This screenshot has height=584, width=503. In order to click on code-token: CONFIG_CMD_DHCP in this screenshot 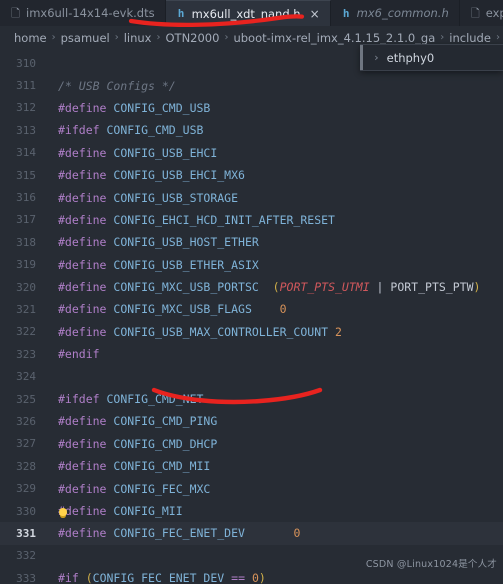, I will do `click(165, 443)`.